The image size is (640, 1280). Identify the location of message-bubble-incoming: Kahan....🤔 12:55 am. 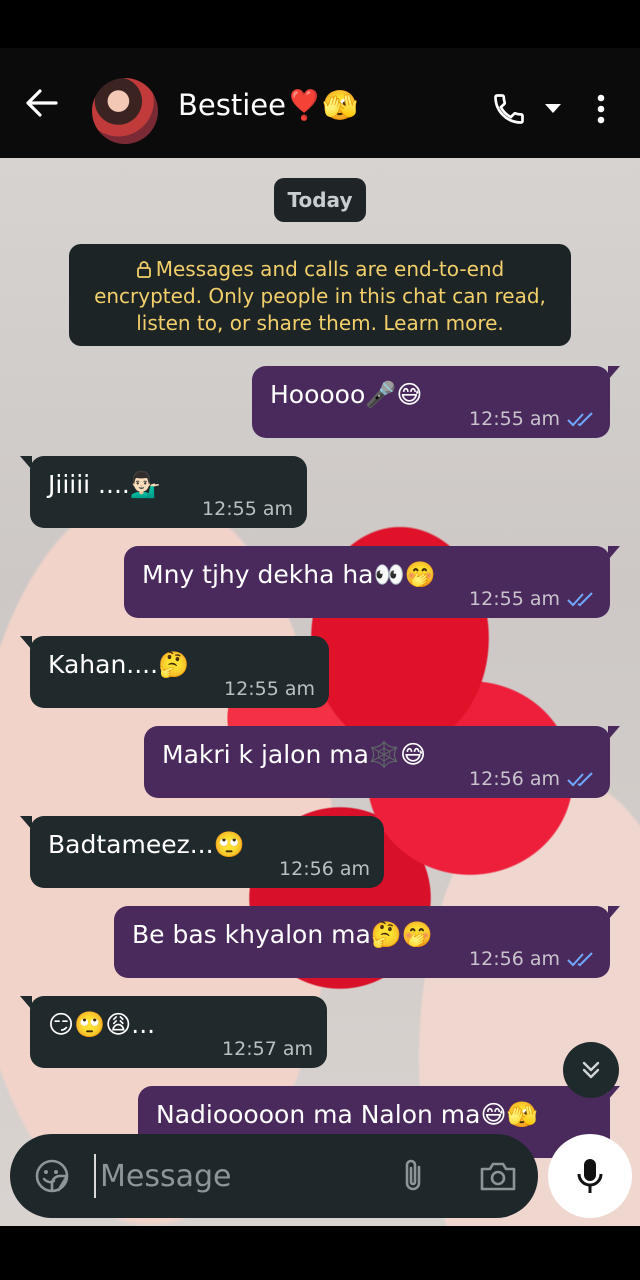
(174, 672).